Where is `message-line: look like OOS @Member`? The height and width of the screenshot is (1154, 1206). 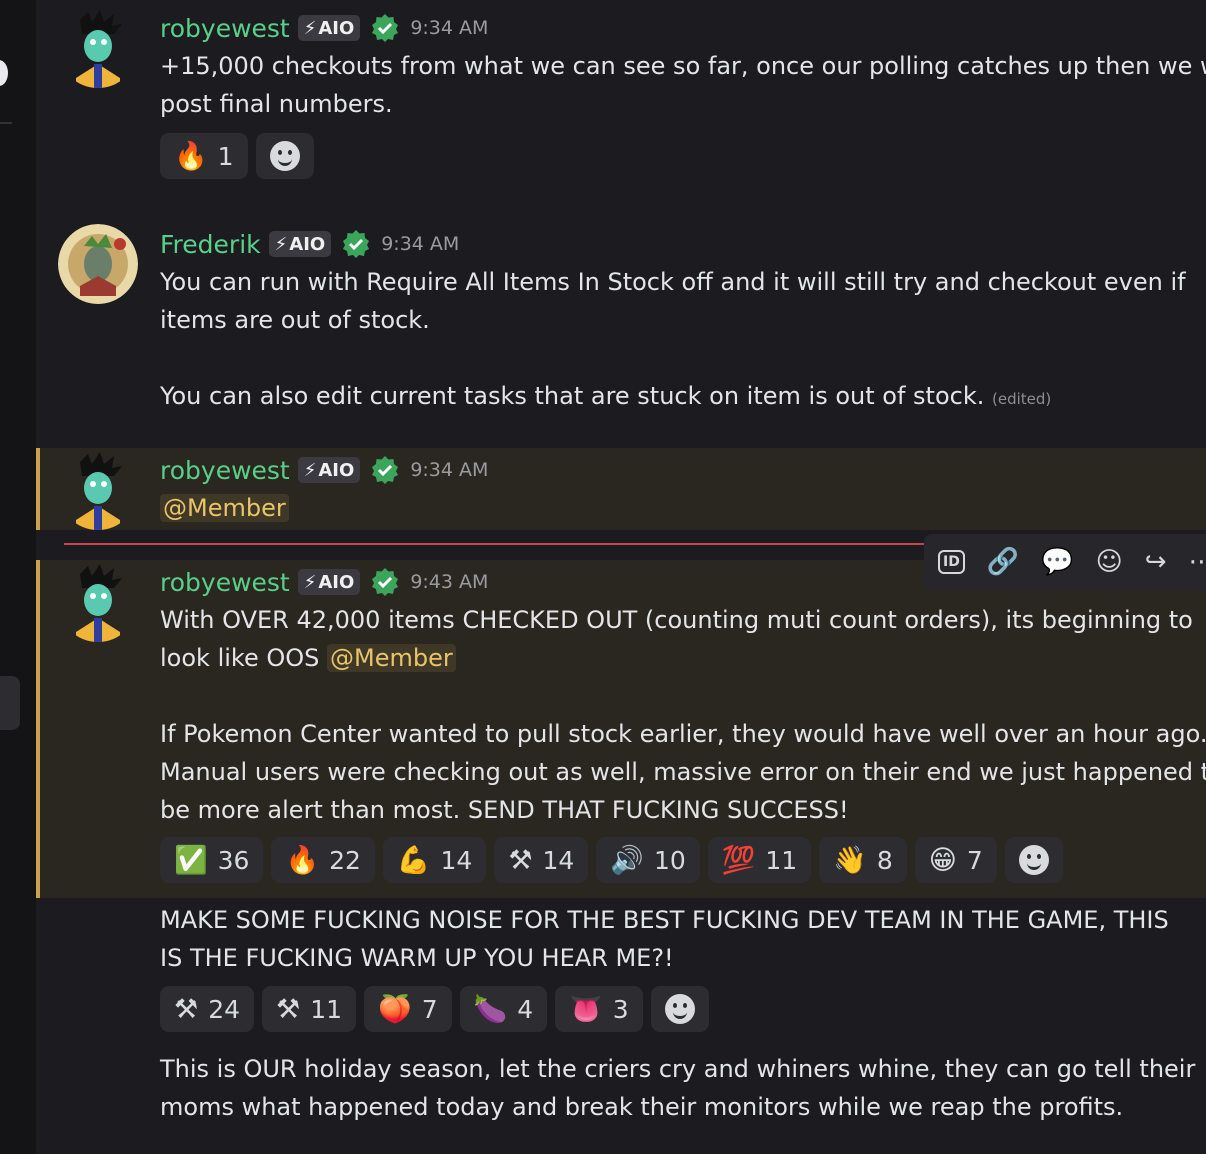
message-line: look like OOS @Member is located at coordinates (683, 658).